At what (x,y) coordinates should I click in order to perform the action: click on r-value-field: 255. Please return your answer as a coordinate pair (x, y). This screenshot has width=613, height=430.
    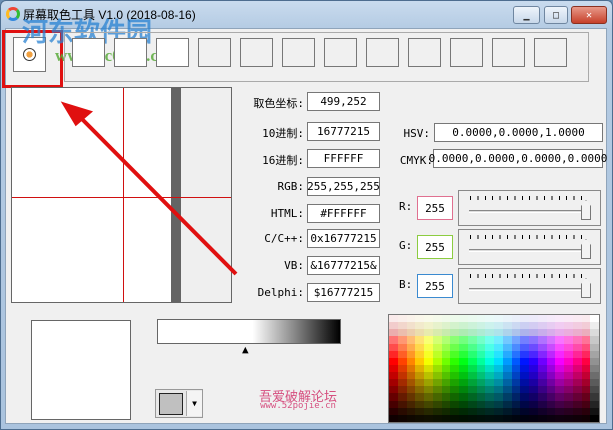
    Looking at the image, I should click on (435, 208).